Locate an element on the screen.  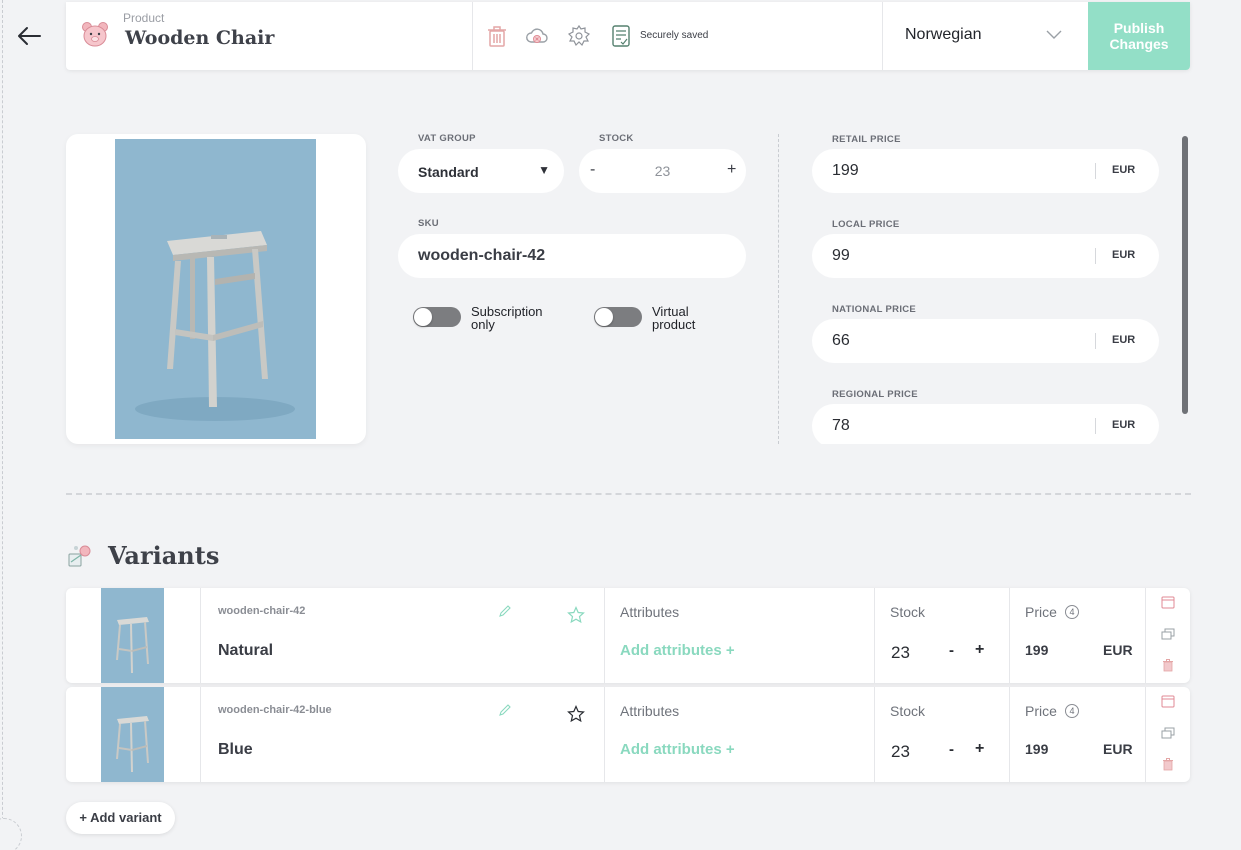
page-title: Wooden Chair is located at coordinates (200, 38).